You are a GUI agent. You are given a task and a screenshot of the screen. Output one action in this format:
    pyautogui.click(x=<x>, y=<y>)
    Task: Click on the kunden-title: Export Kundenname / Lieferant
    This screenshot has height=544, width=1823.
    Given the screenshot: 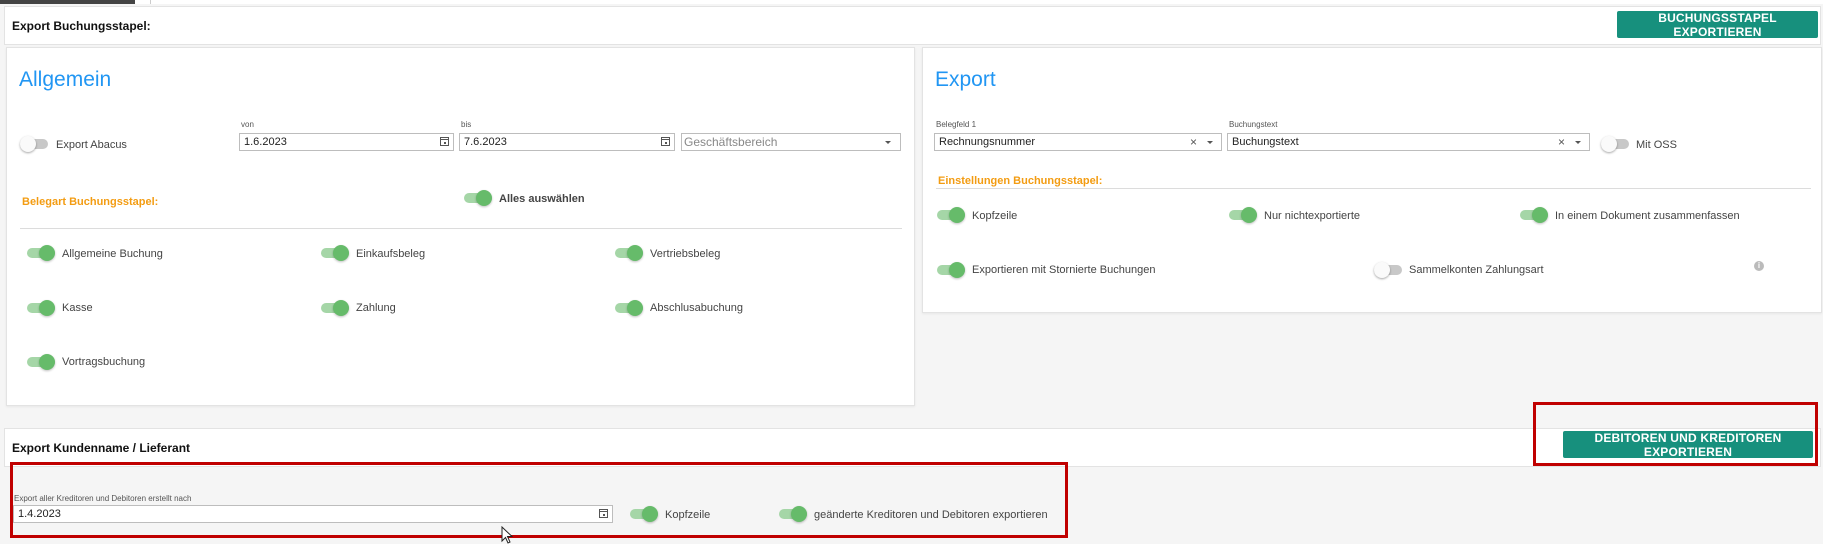 What is the action you would take?
    pyautogui.click(x=101, y=448)
    